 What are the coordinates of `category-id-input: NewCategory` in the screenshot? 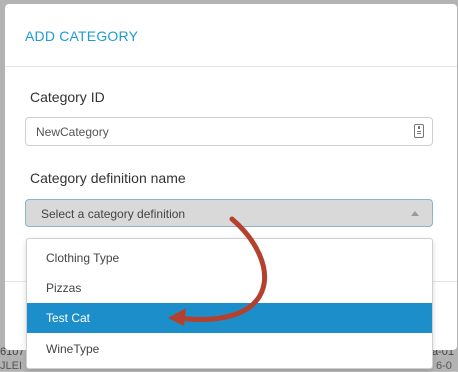 It's located at (229, 131).